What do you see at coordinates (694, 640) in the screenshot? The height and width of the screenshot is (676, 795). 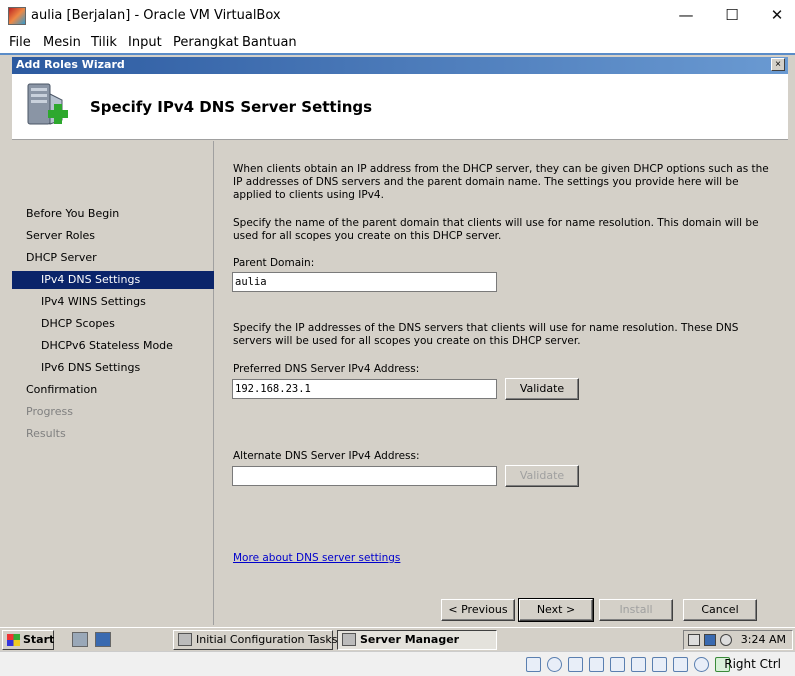 I see `tray-device-icon` at bounding box center [694, 640].